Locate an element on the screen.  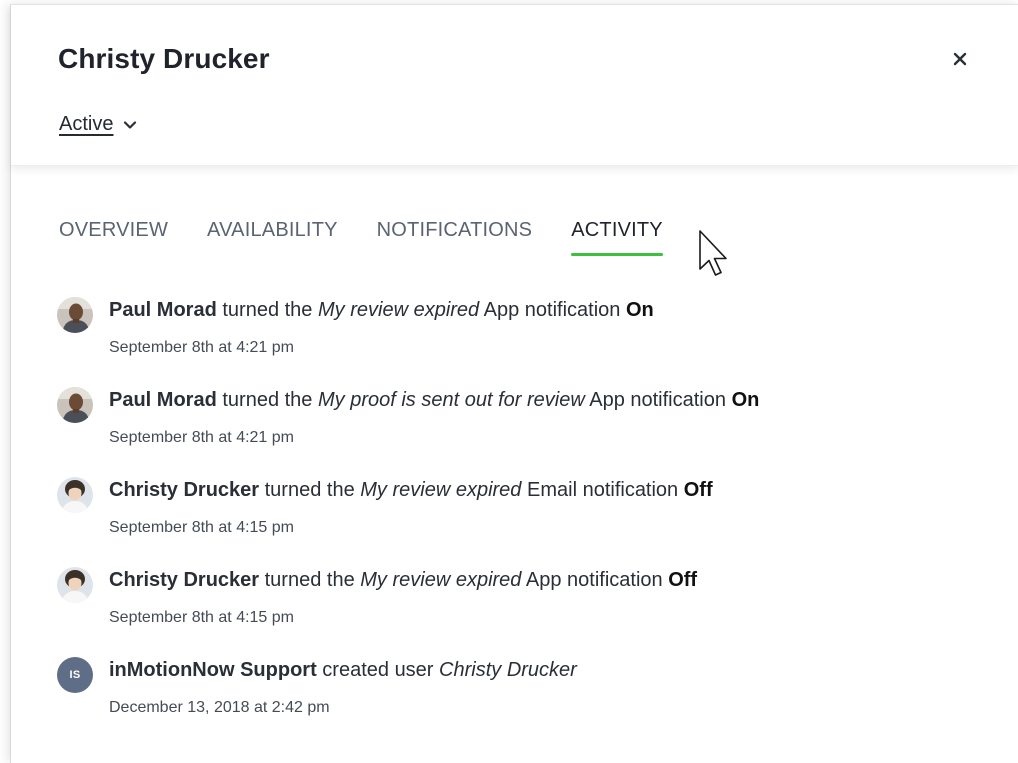
activity-timestamp: December 13, 2018 at 2:42 pm is located at coordinates (219, 707).